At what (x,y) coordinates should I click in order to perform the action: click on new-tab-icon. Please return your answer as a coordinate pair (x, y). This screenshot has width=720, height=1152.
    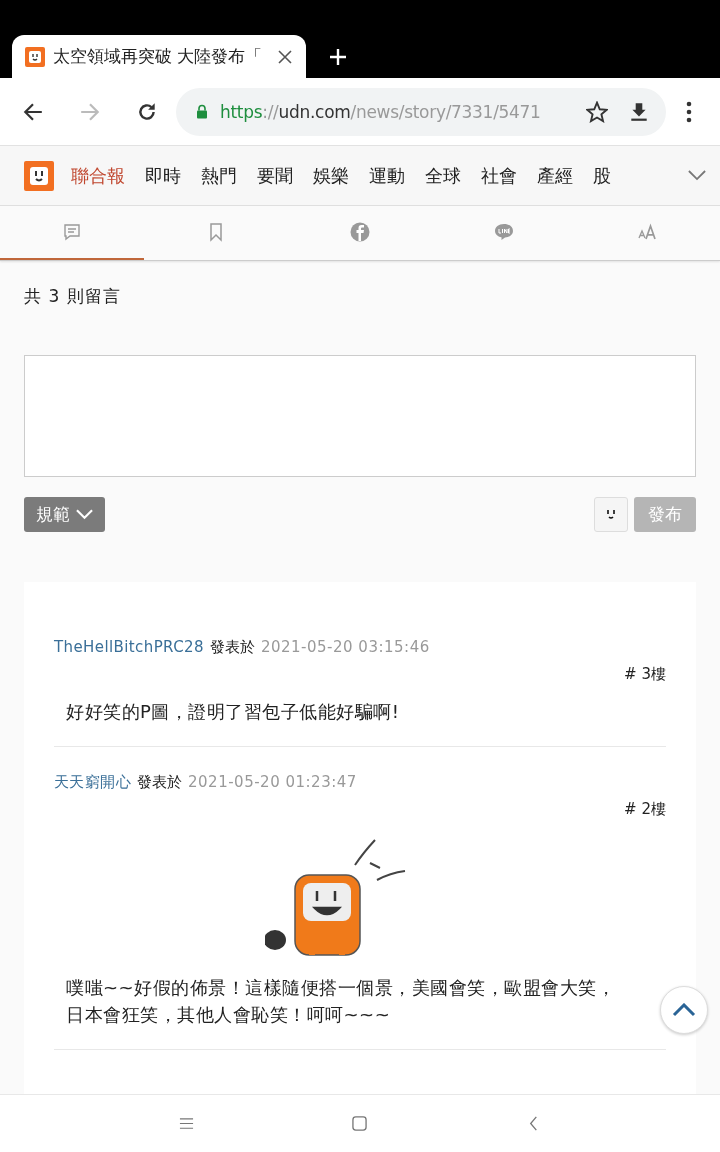
    Looking at the image, I should click on (338, 56).